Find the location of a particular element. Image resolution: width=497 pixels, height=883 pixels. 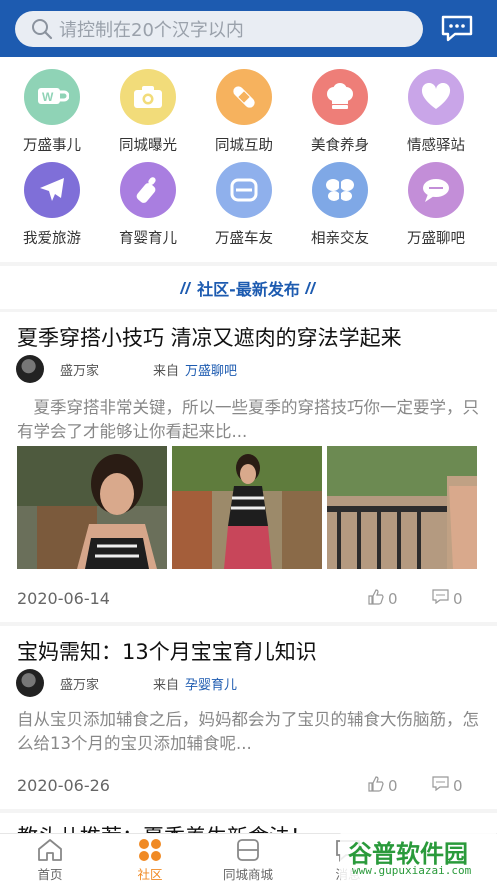

category-car-friends: 万盛车友 is located at coordinates (244, 205).